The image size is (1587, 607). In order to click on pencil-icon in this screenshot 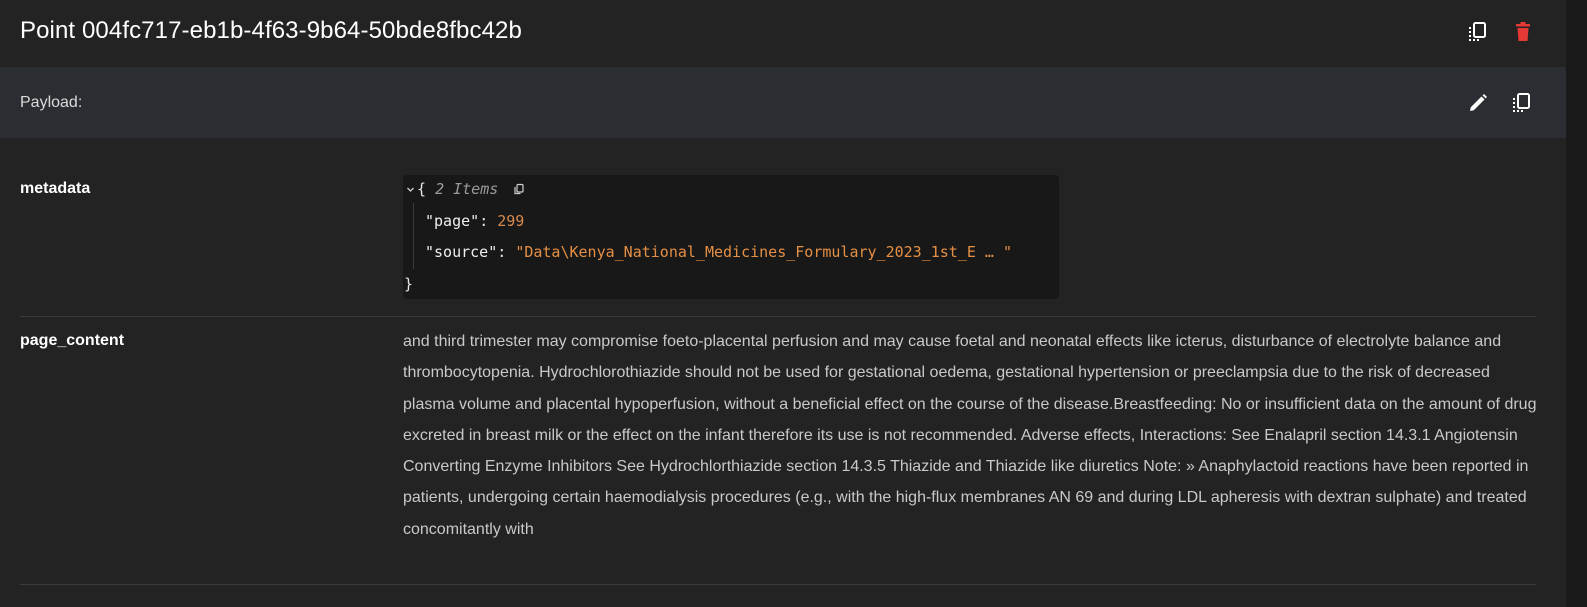, I will do `click(1478, 102)`.